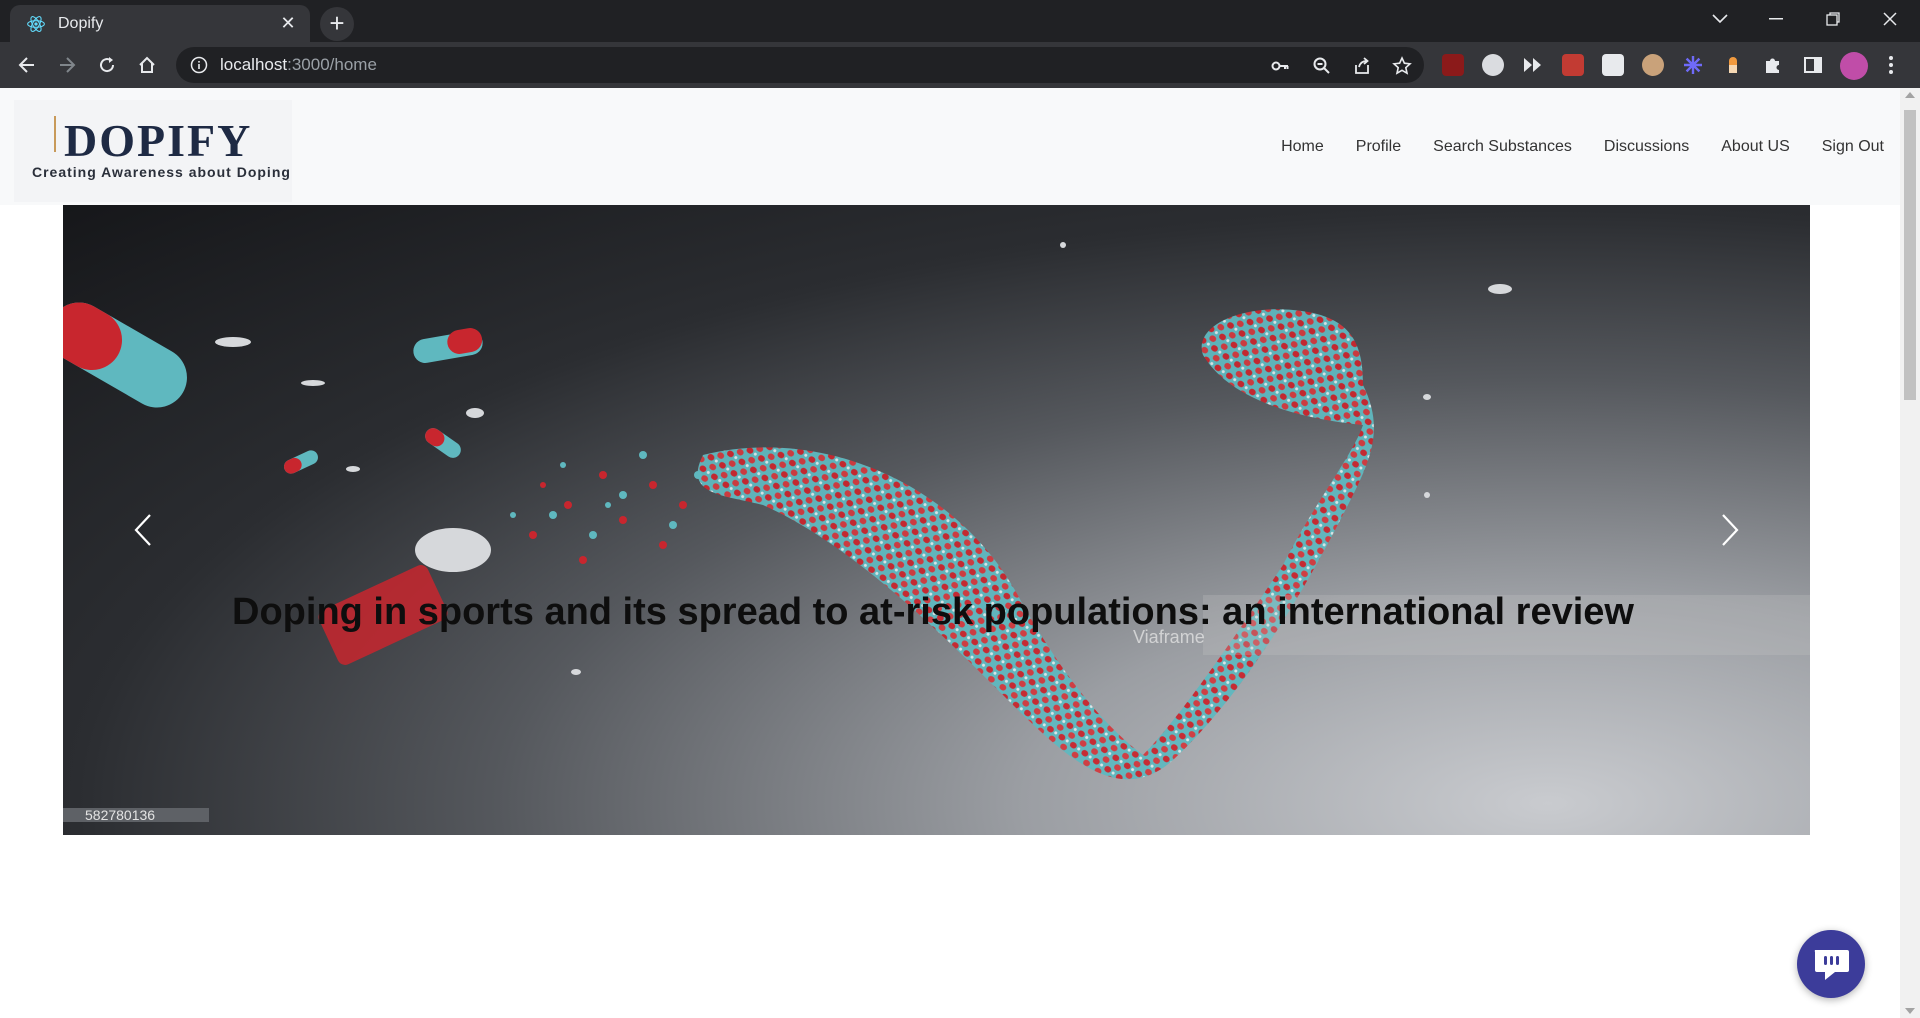  I want to click on close-window-icon, so click(1890, 19).